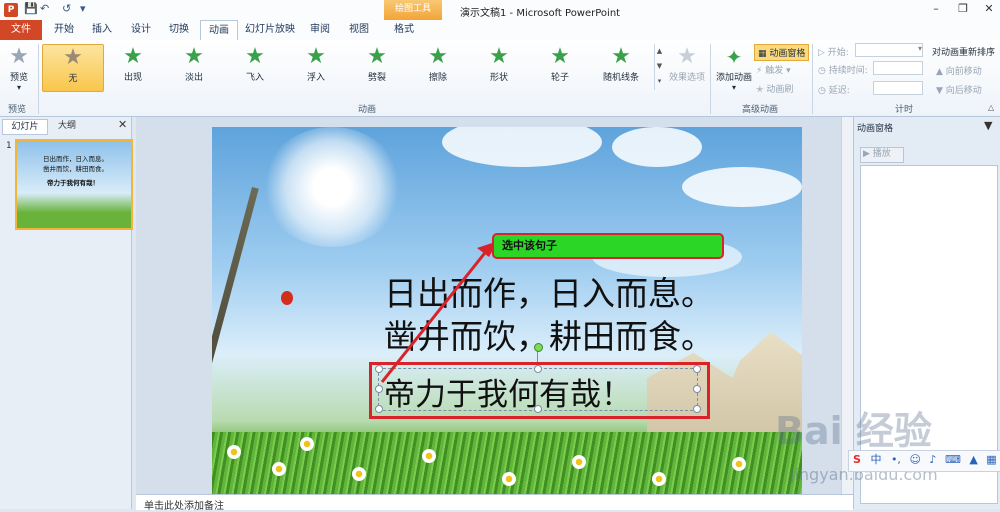 The image size is (1000, 512). I want to click on move-later-button: ▼ 向后移动, so click(959, 89).